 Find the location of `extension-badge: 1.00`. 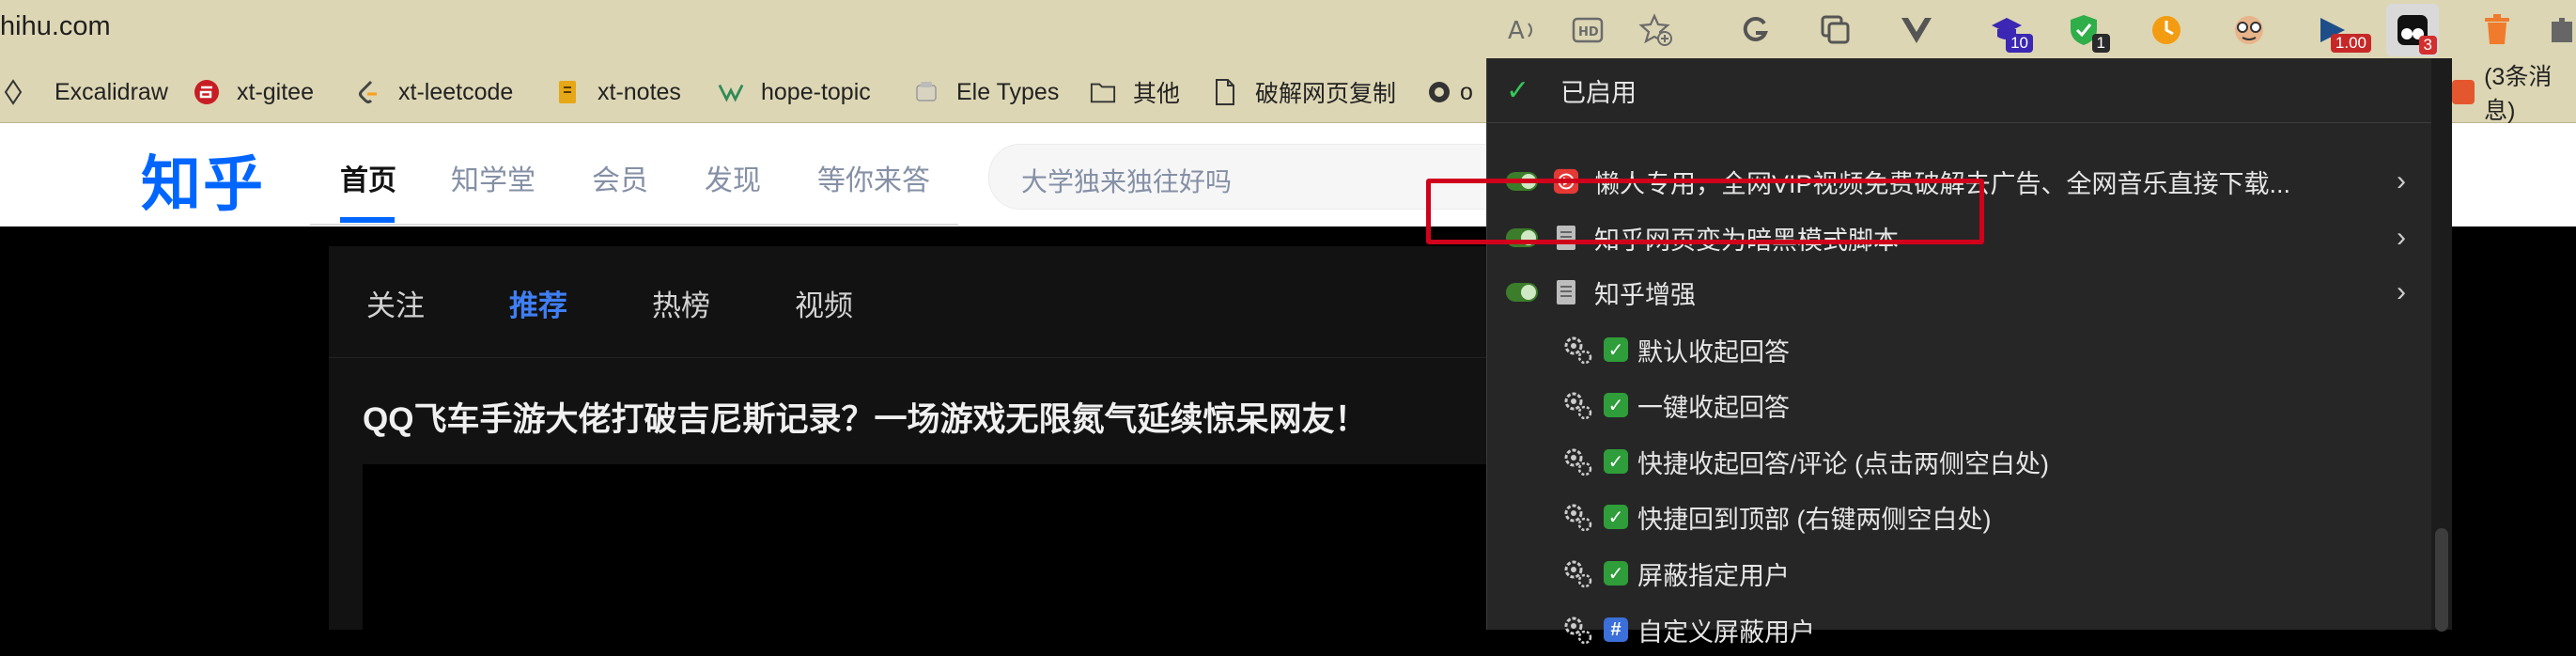

extension-badge: 1.00 is located at coordinates (2350, 43).